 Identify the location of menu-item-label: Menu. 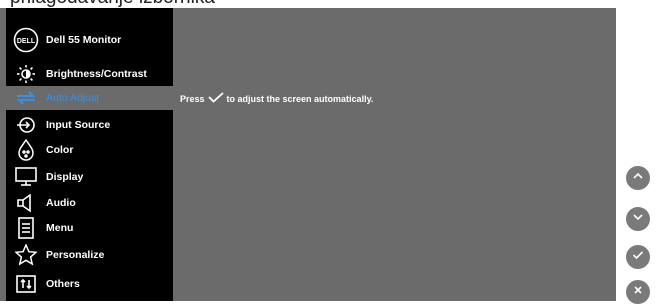
(60, 228).